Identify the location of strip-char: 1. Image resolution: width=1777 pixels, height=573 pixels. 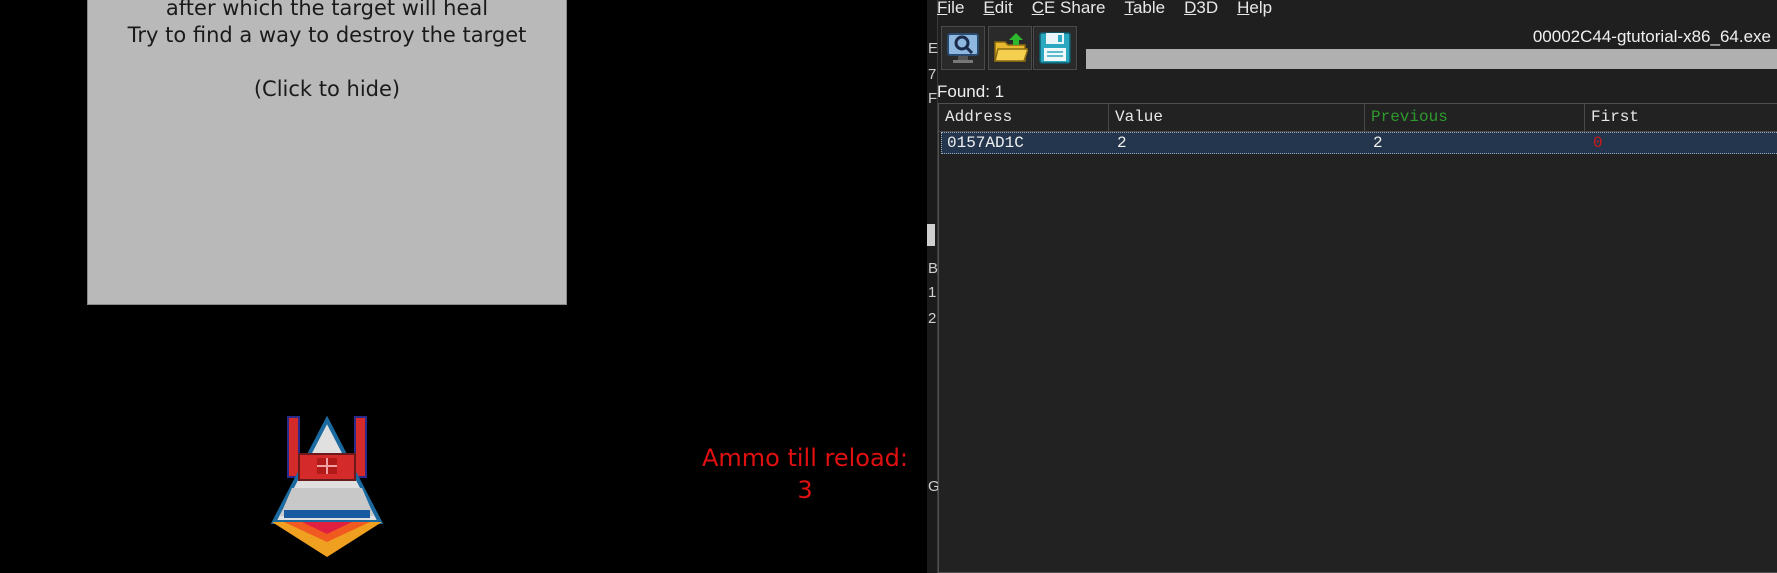
(932, 292).